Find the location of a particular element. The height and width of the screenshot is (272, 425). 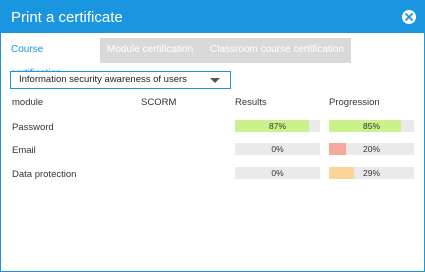

column-header-scorm: SCORM is located at coordinates (159, 102).